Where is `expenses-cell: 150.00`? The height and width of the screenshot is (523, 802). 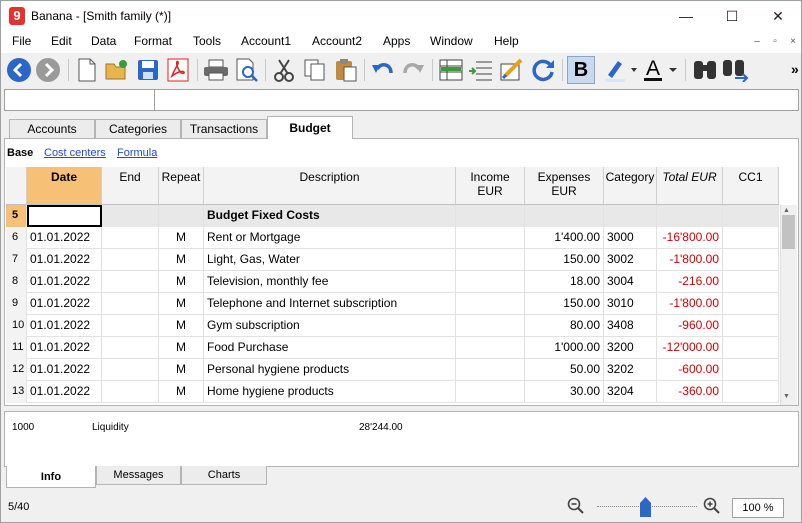 expenses-cell: 150.00 is located at coordinates (564, 260).